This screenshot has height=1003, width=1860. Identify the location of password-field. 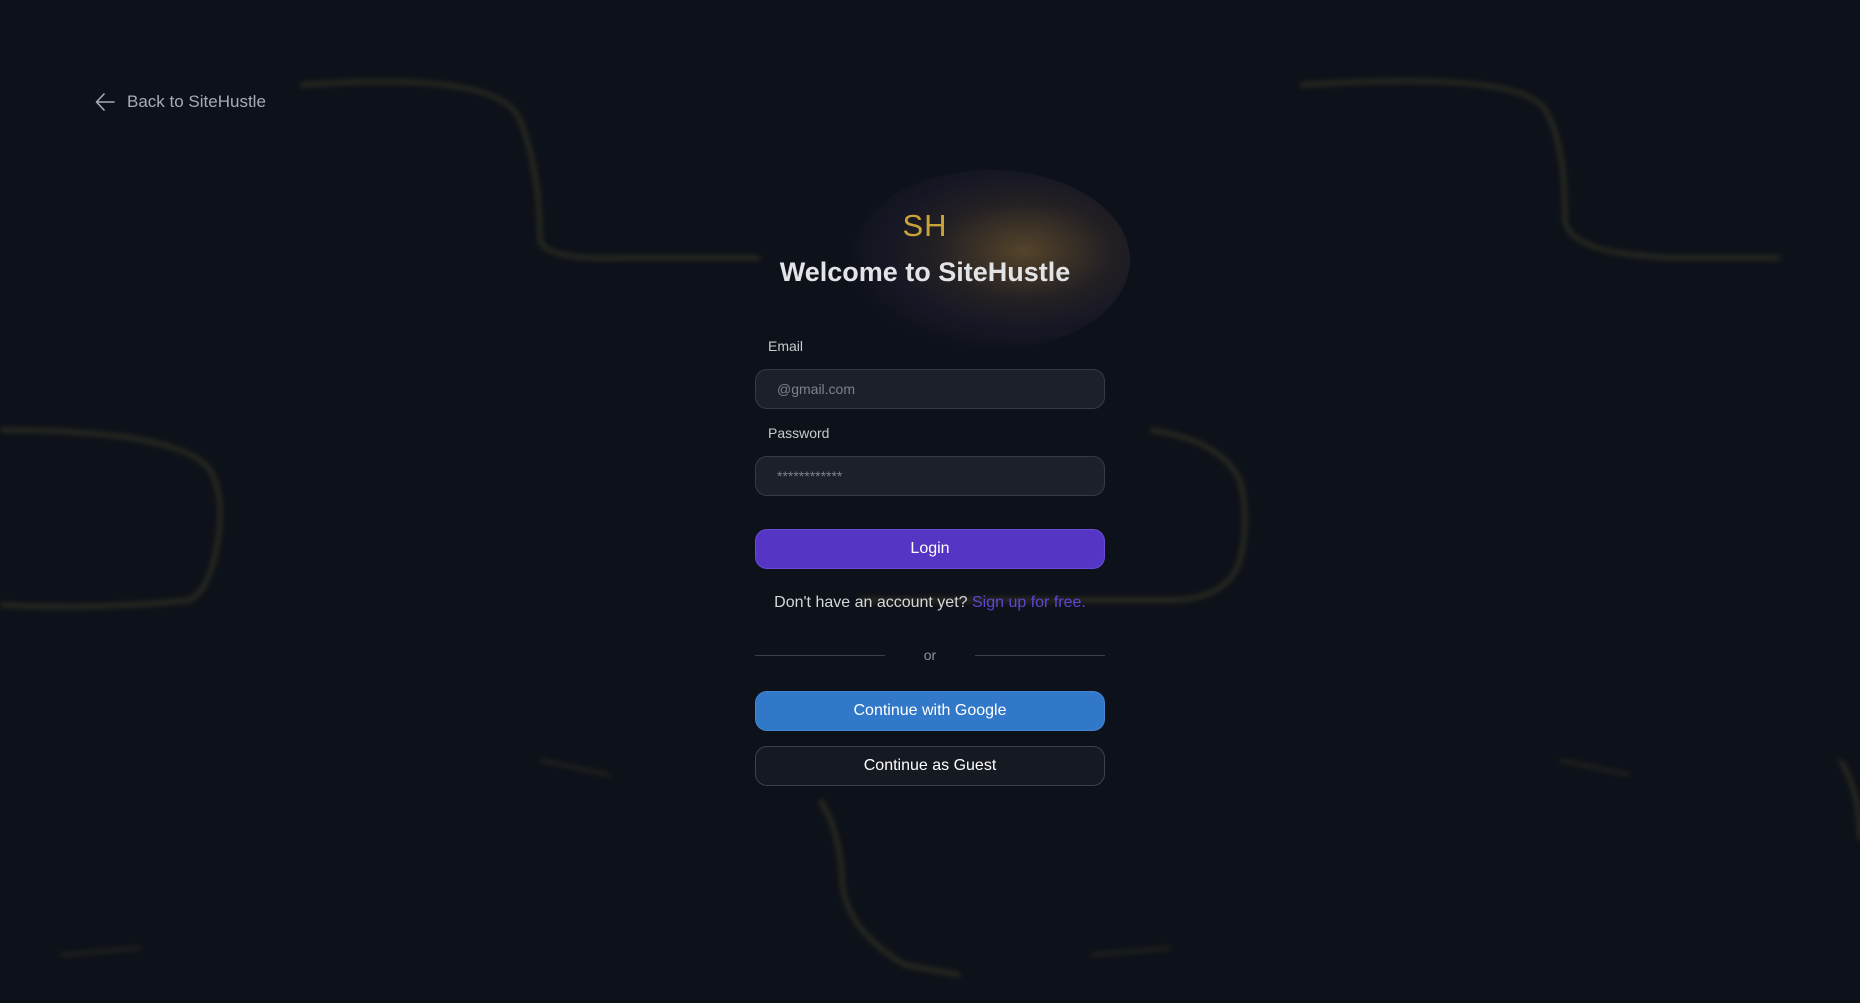
(930, 476).